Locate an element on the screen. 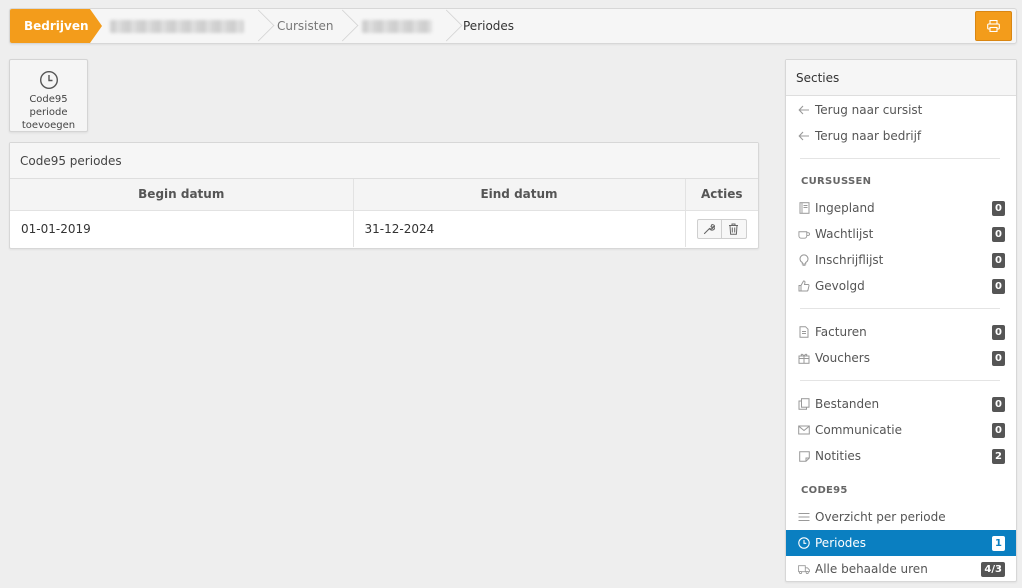 The image size is (1022, 588). document-icon is located at coordinates (804, 332).